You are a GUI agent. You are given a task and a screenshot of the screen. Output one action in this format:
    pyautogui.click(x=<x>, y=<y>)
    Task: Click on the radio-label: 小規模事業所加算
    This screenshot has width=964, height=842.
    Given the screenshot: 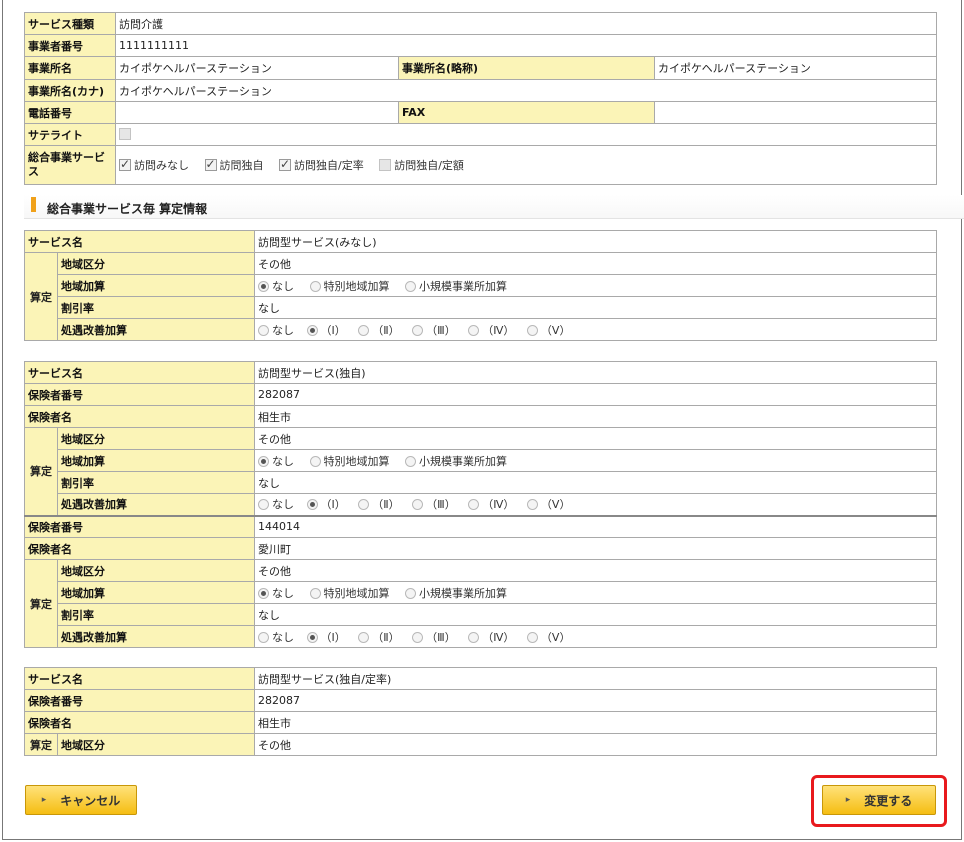 What is the action you would take?
    pyautogui.click(x=463, y=593)
    